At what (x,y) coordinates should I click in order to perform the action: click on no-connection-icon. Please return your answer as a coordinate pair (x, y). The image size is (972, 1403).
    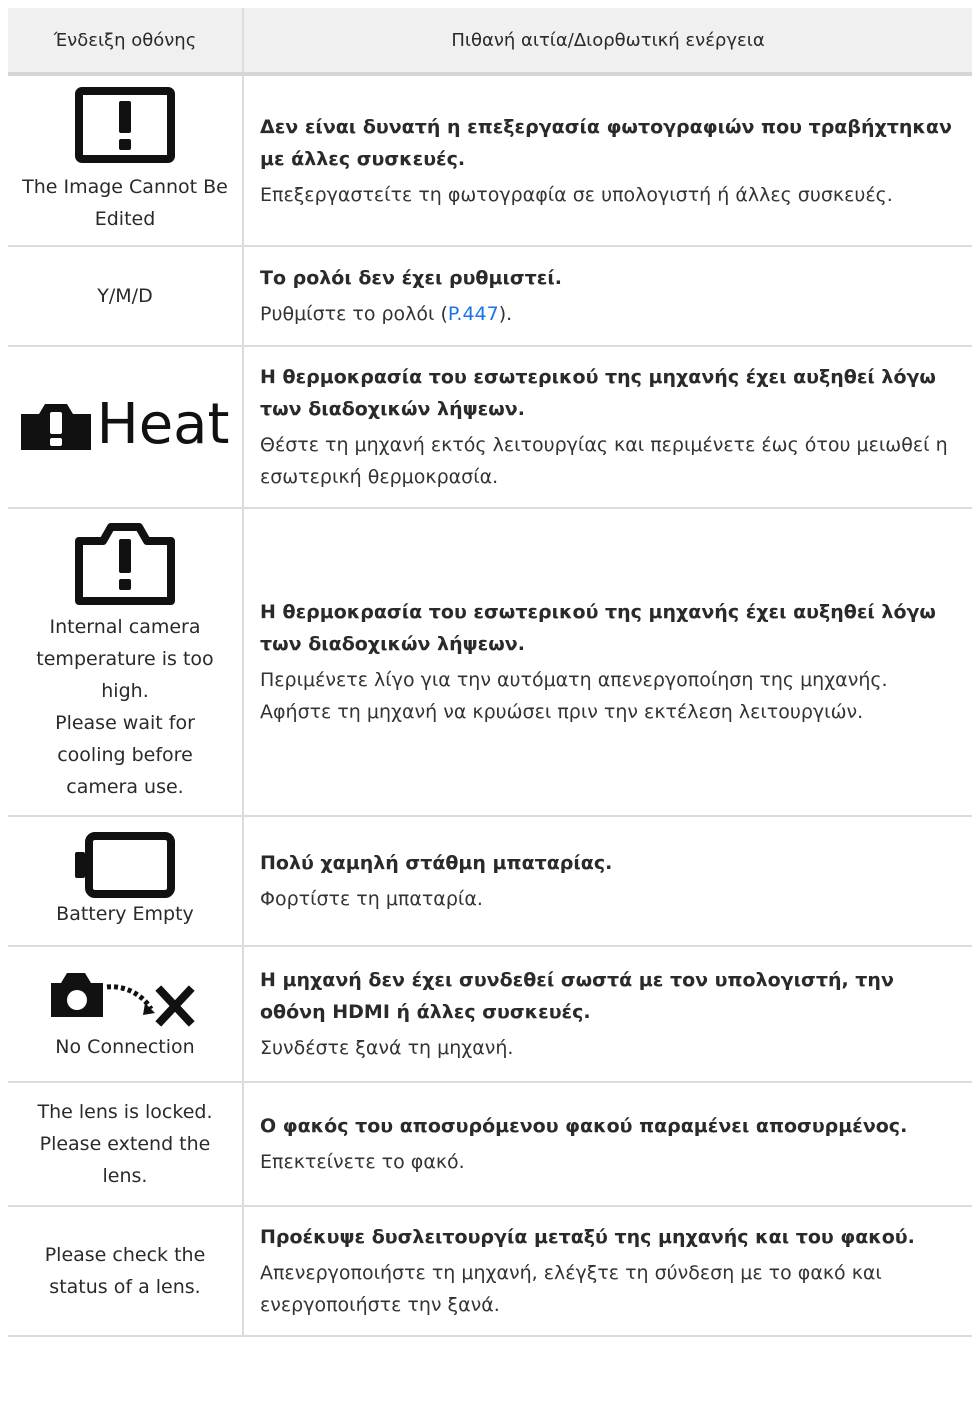
    Looking at the image, I should click on (123, 1000).